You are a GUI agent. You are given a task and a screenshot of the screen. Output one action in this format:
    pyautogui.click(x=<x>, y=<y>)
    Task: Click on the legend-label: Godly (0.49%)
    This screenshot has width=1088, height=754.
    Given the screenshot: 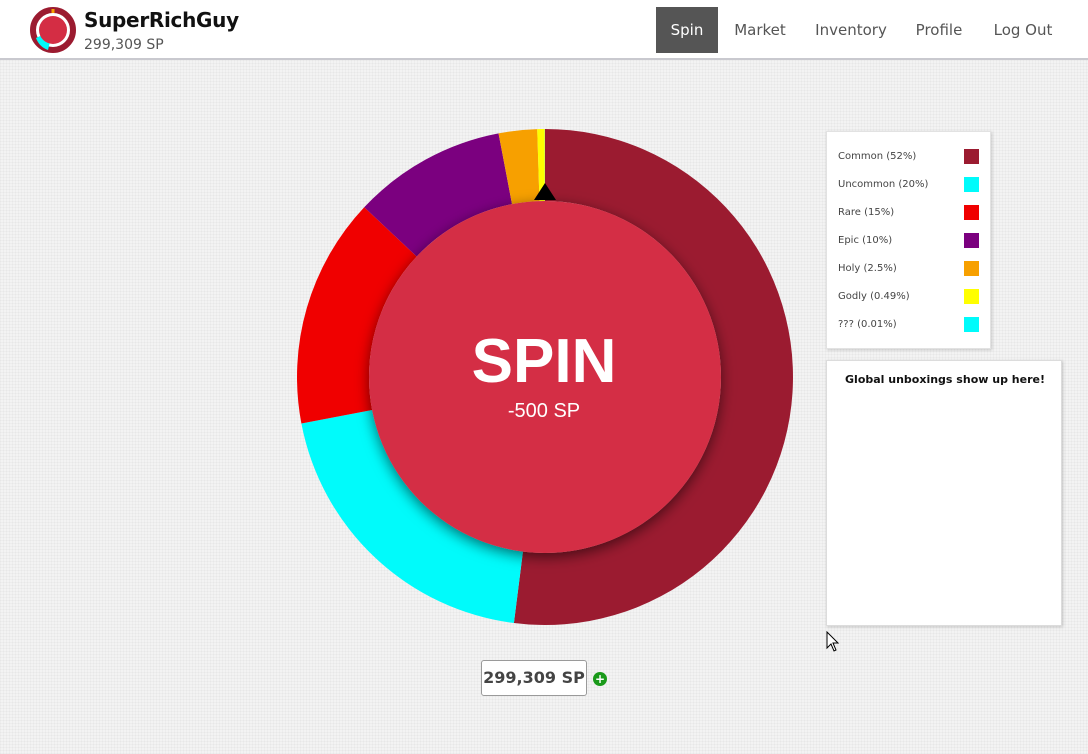 What is the action you would take?
    pyautogui.click(x=874, y=296)
    